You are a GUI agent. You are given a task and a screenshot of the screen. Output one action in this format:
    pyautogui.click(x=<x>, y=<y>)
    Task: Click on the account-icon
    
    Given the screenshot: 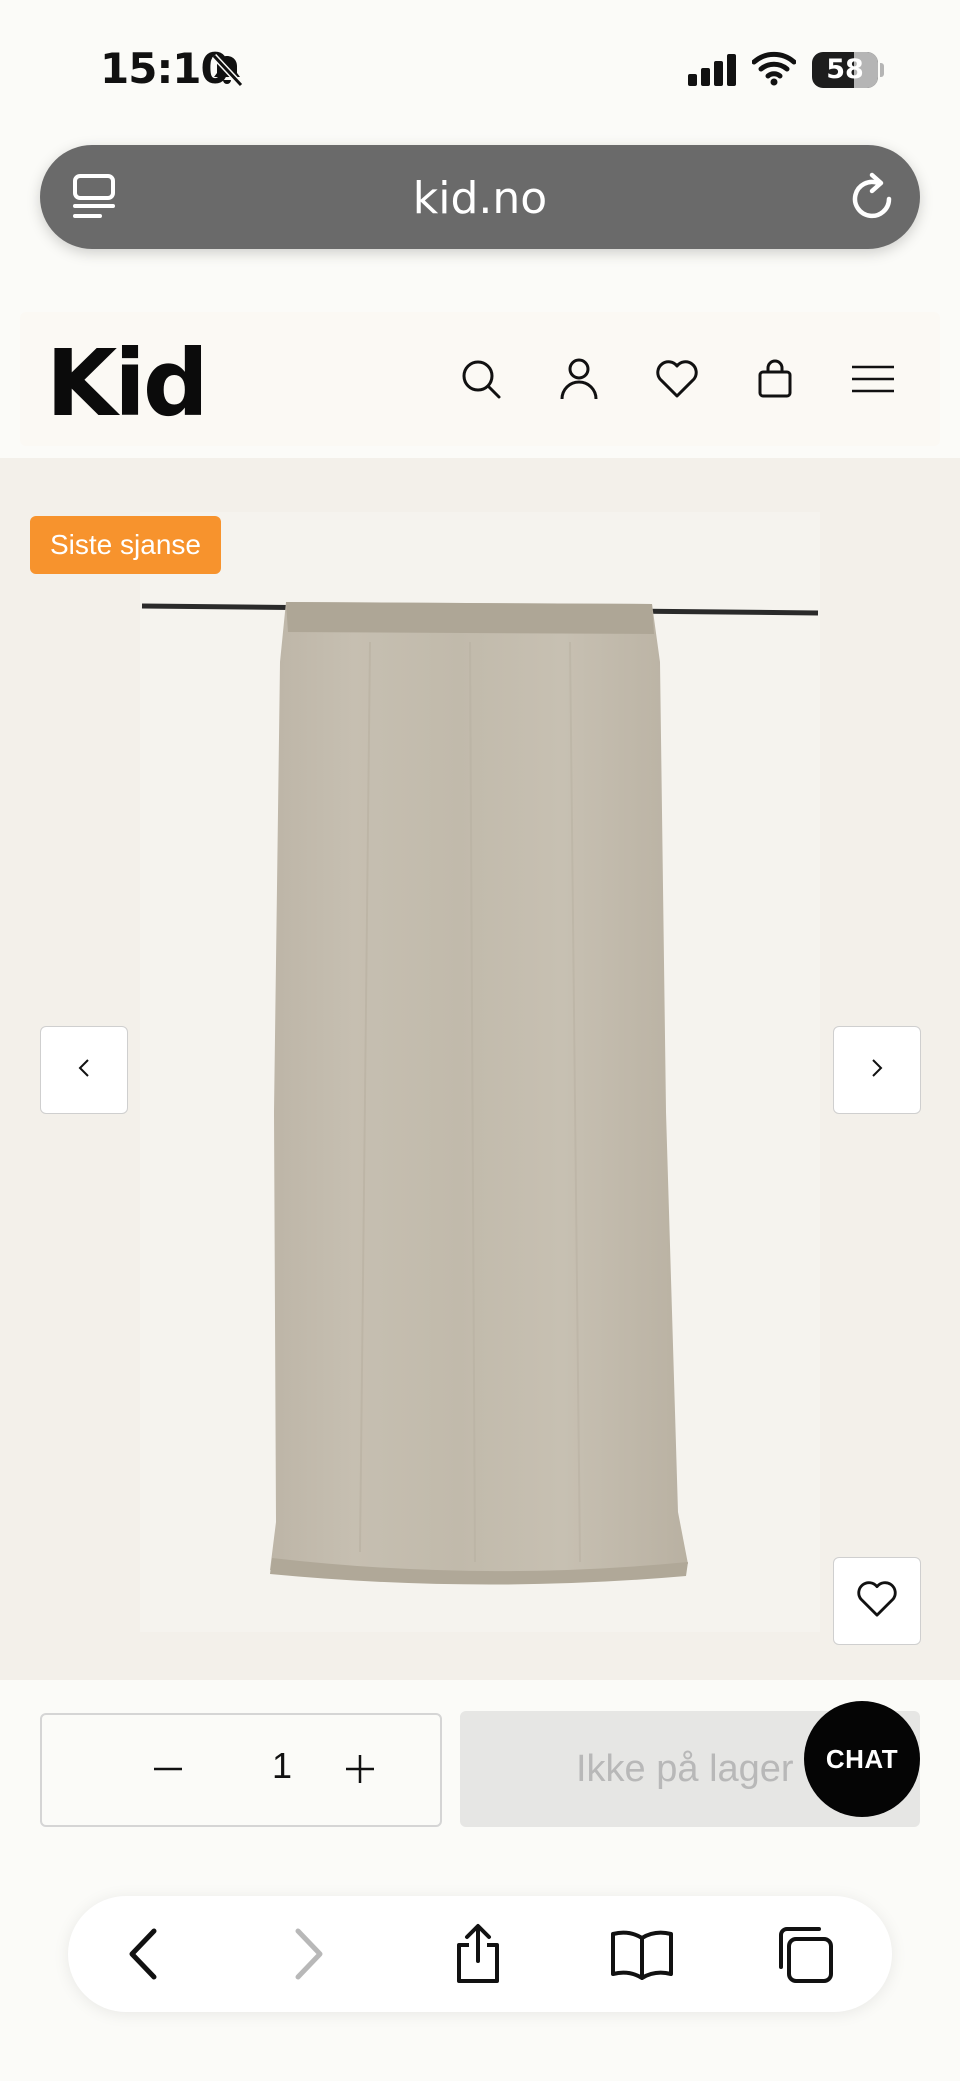 What is the action you would take?
    pyautogui.click(x=579, y=379)
    